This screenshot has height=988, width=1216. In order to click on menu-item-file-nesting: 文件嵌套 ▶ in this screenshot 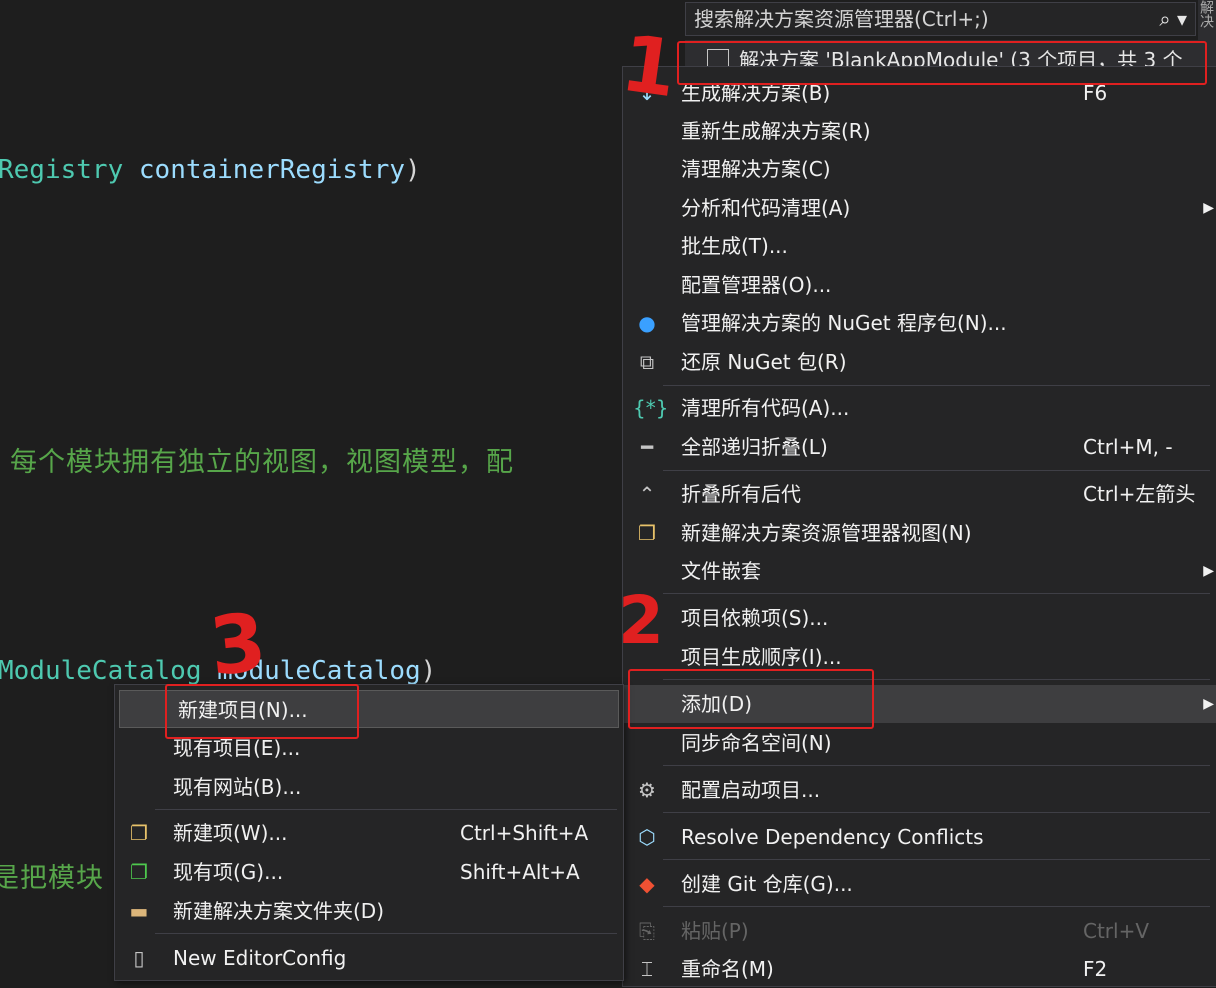, I will do `click(919, 571)`.